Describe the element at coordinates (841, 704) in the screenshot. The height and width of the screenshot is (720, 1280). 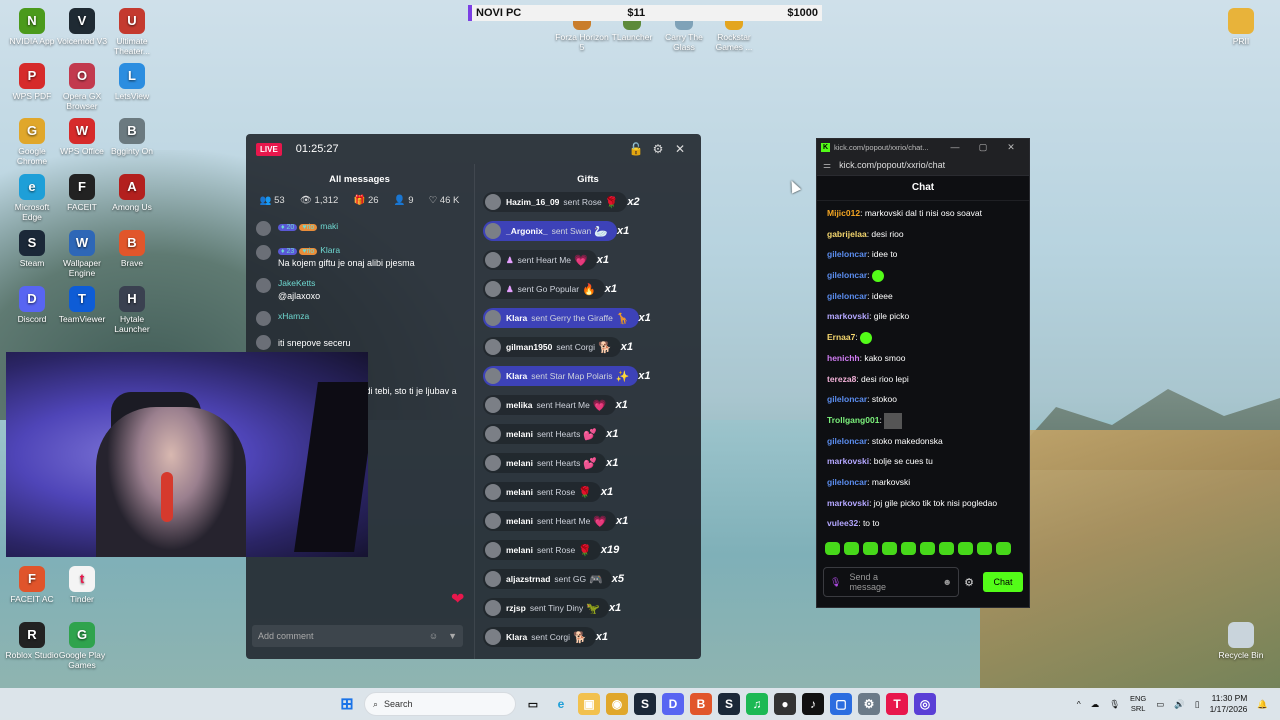
I see `app-blue-icon: ▢` at that location.